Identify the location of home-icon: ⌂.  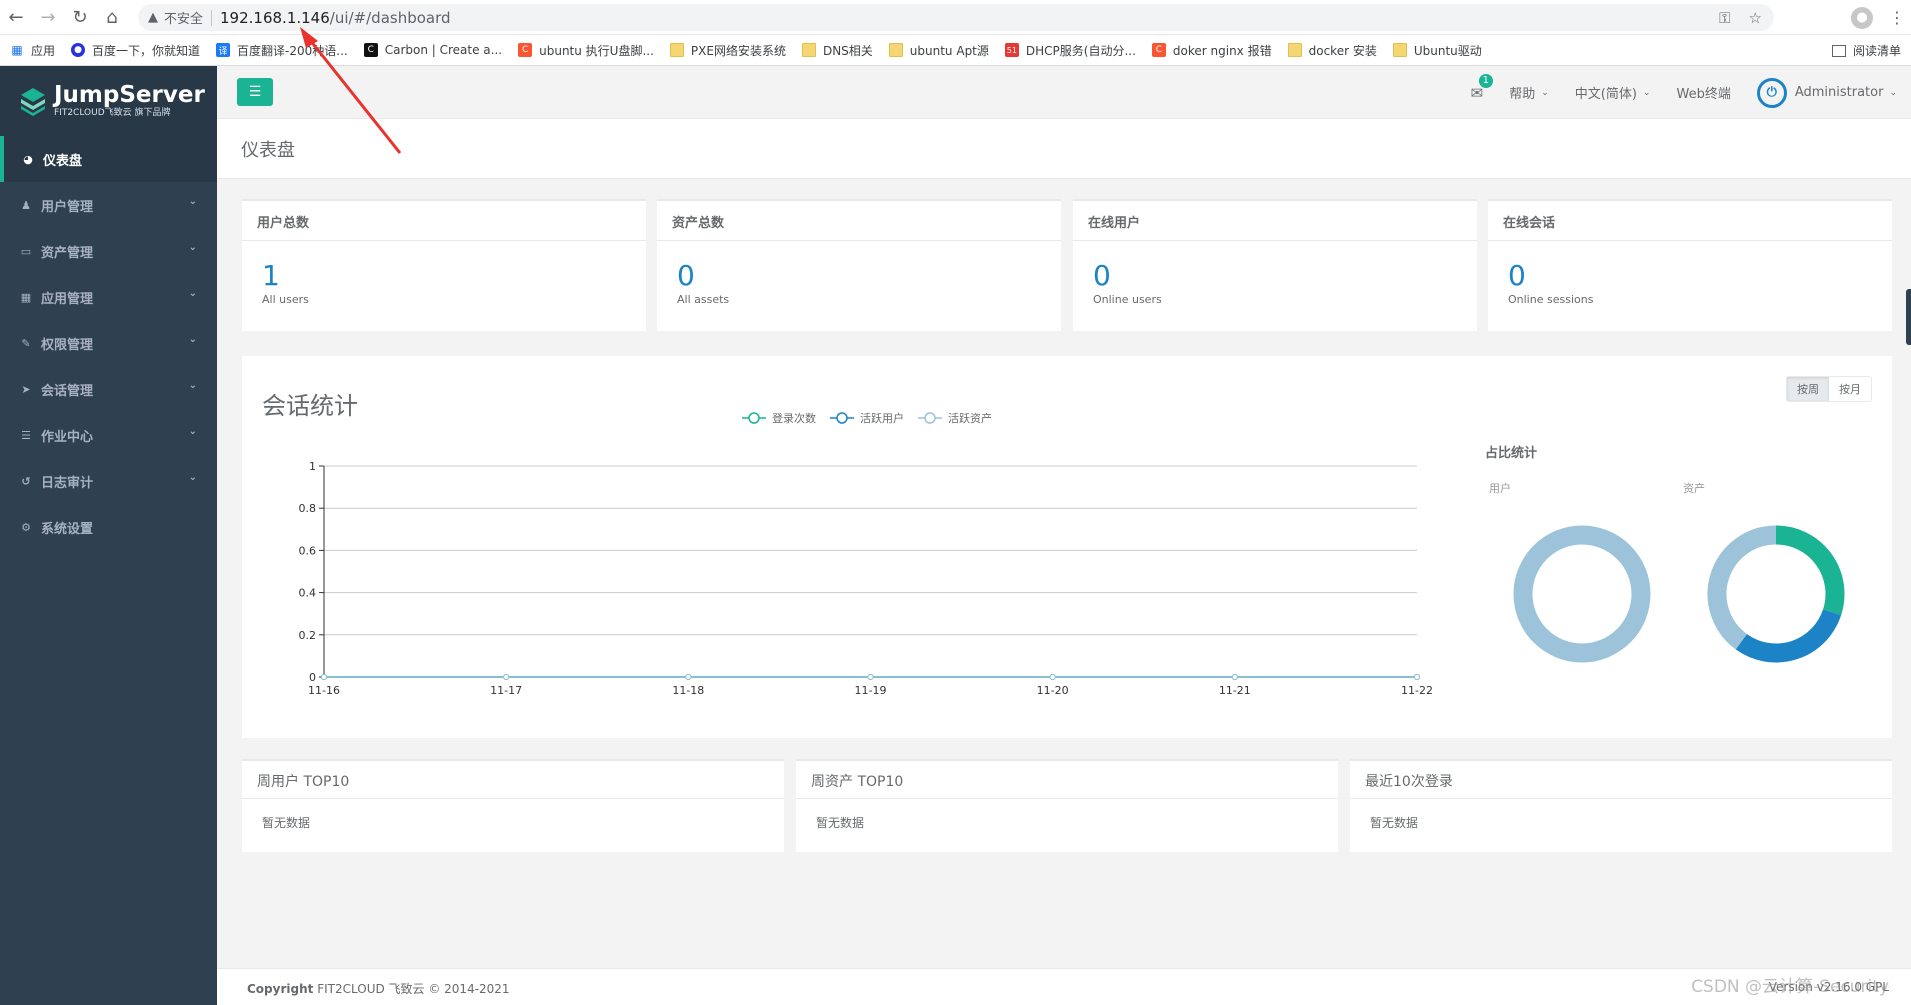
(112, 17).